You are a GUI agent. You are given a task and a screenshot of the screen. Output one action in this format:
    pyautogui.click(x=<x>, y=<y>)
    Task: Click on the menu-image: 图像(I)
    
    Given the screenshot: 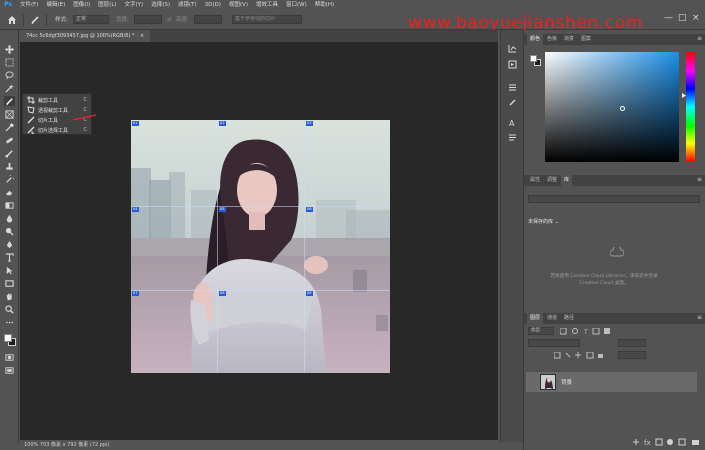 What is the action you would take?
    pyautogui.click(x=81, y=5)
    